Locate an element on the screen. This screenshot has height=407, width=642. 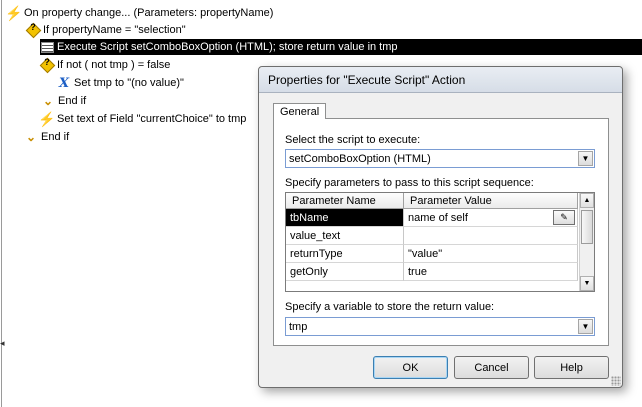
resize-grip-icon is located at coordinates (616, 381).